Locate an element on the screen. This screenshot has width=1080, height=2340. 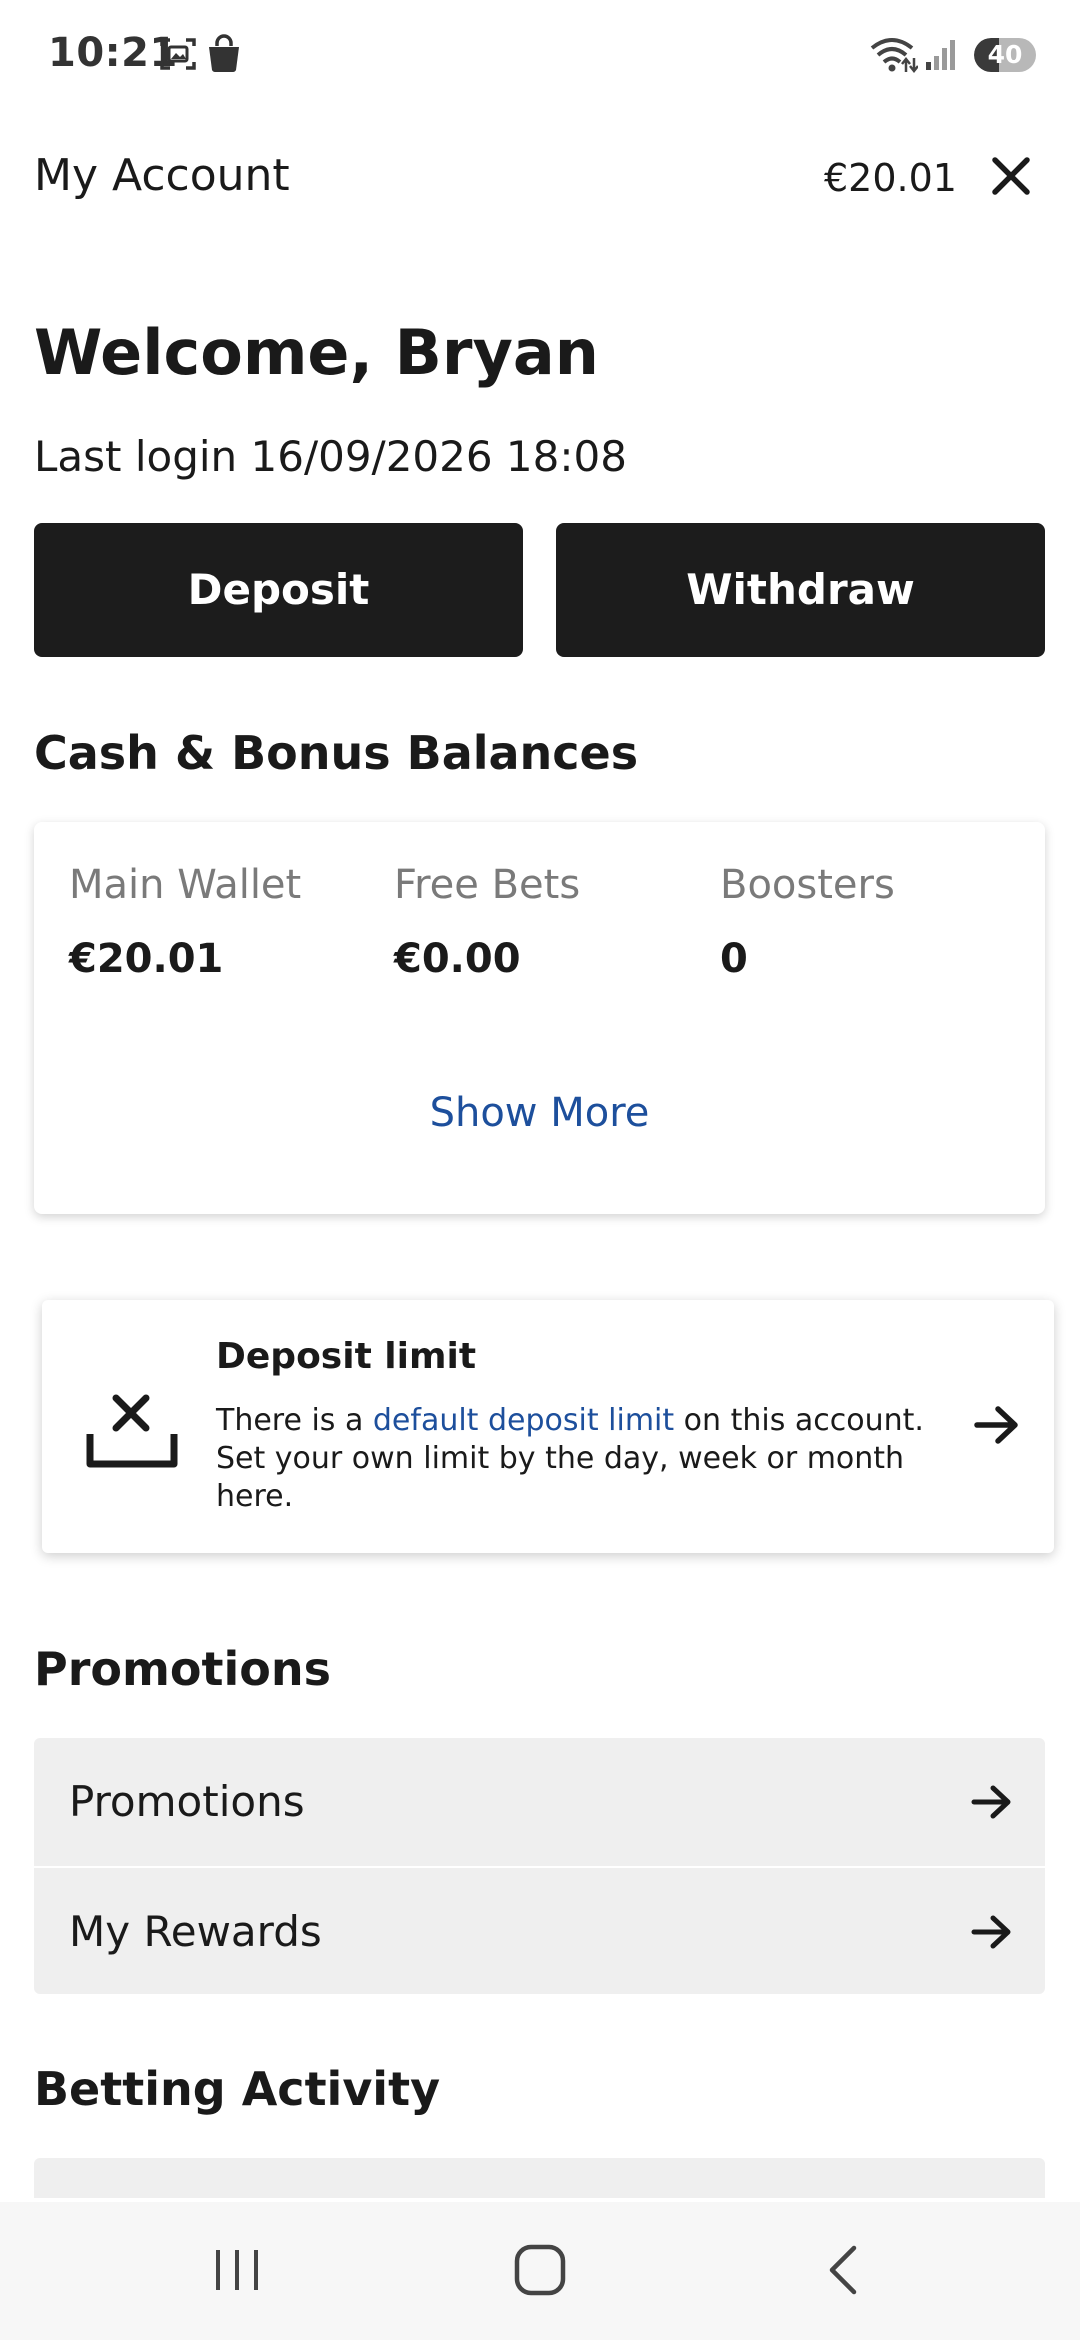
balance-value: €0.00 is located at coordinates (457, 959).